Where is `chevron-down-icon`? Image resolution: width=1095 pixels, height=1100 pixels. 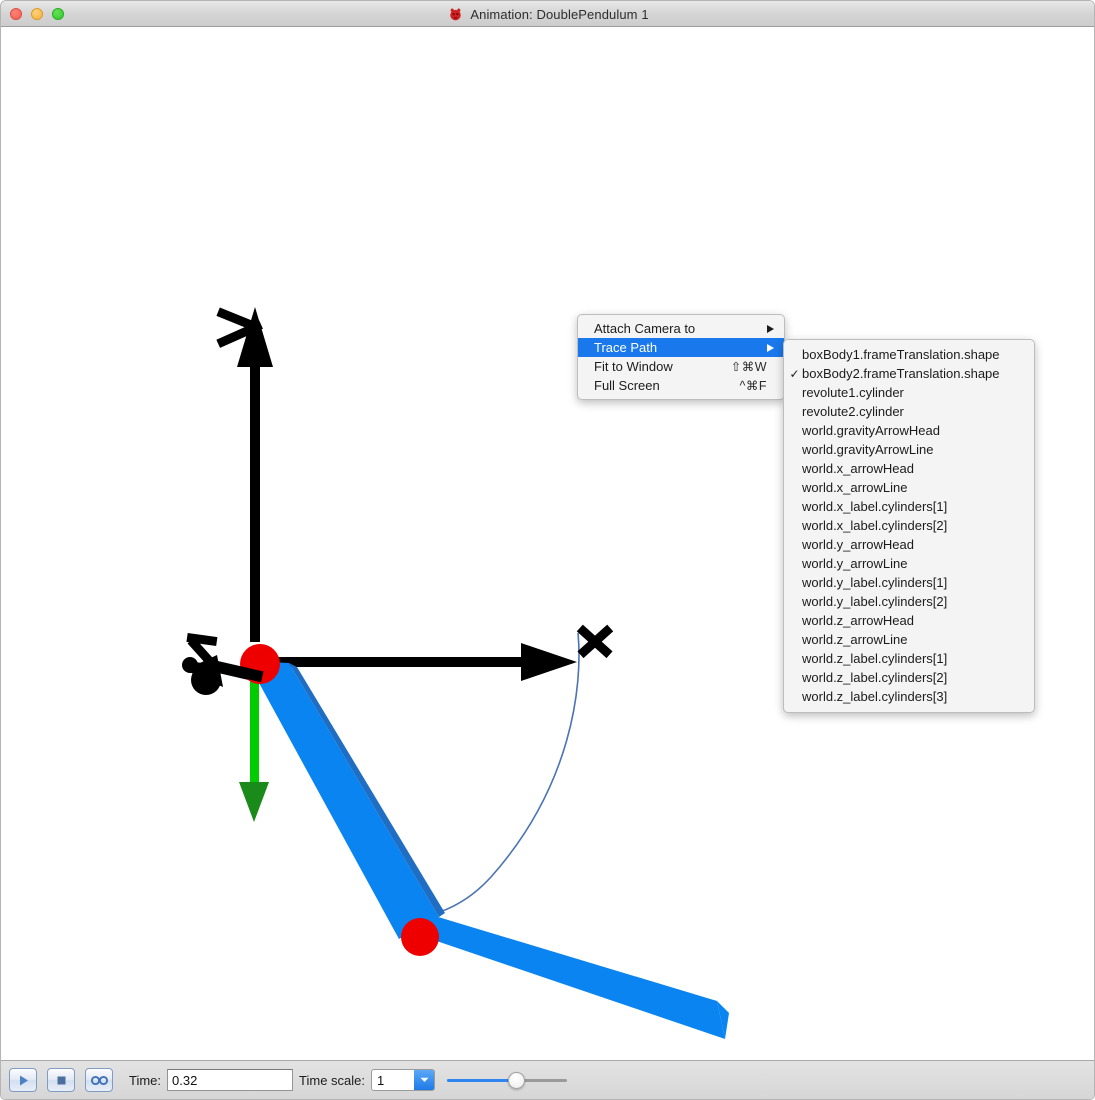
chevron-down-icon is located at coordinates (424, 1080).